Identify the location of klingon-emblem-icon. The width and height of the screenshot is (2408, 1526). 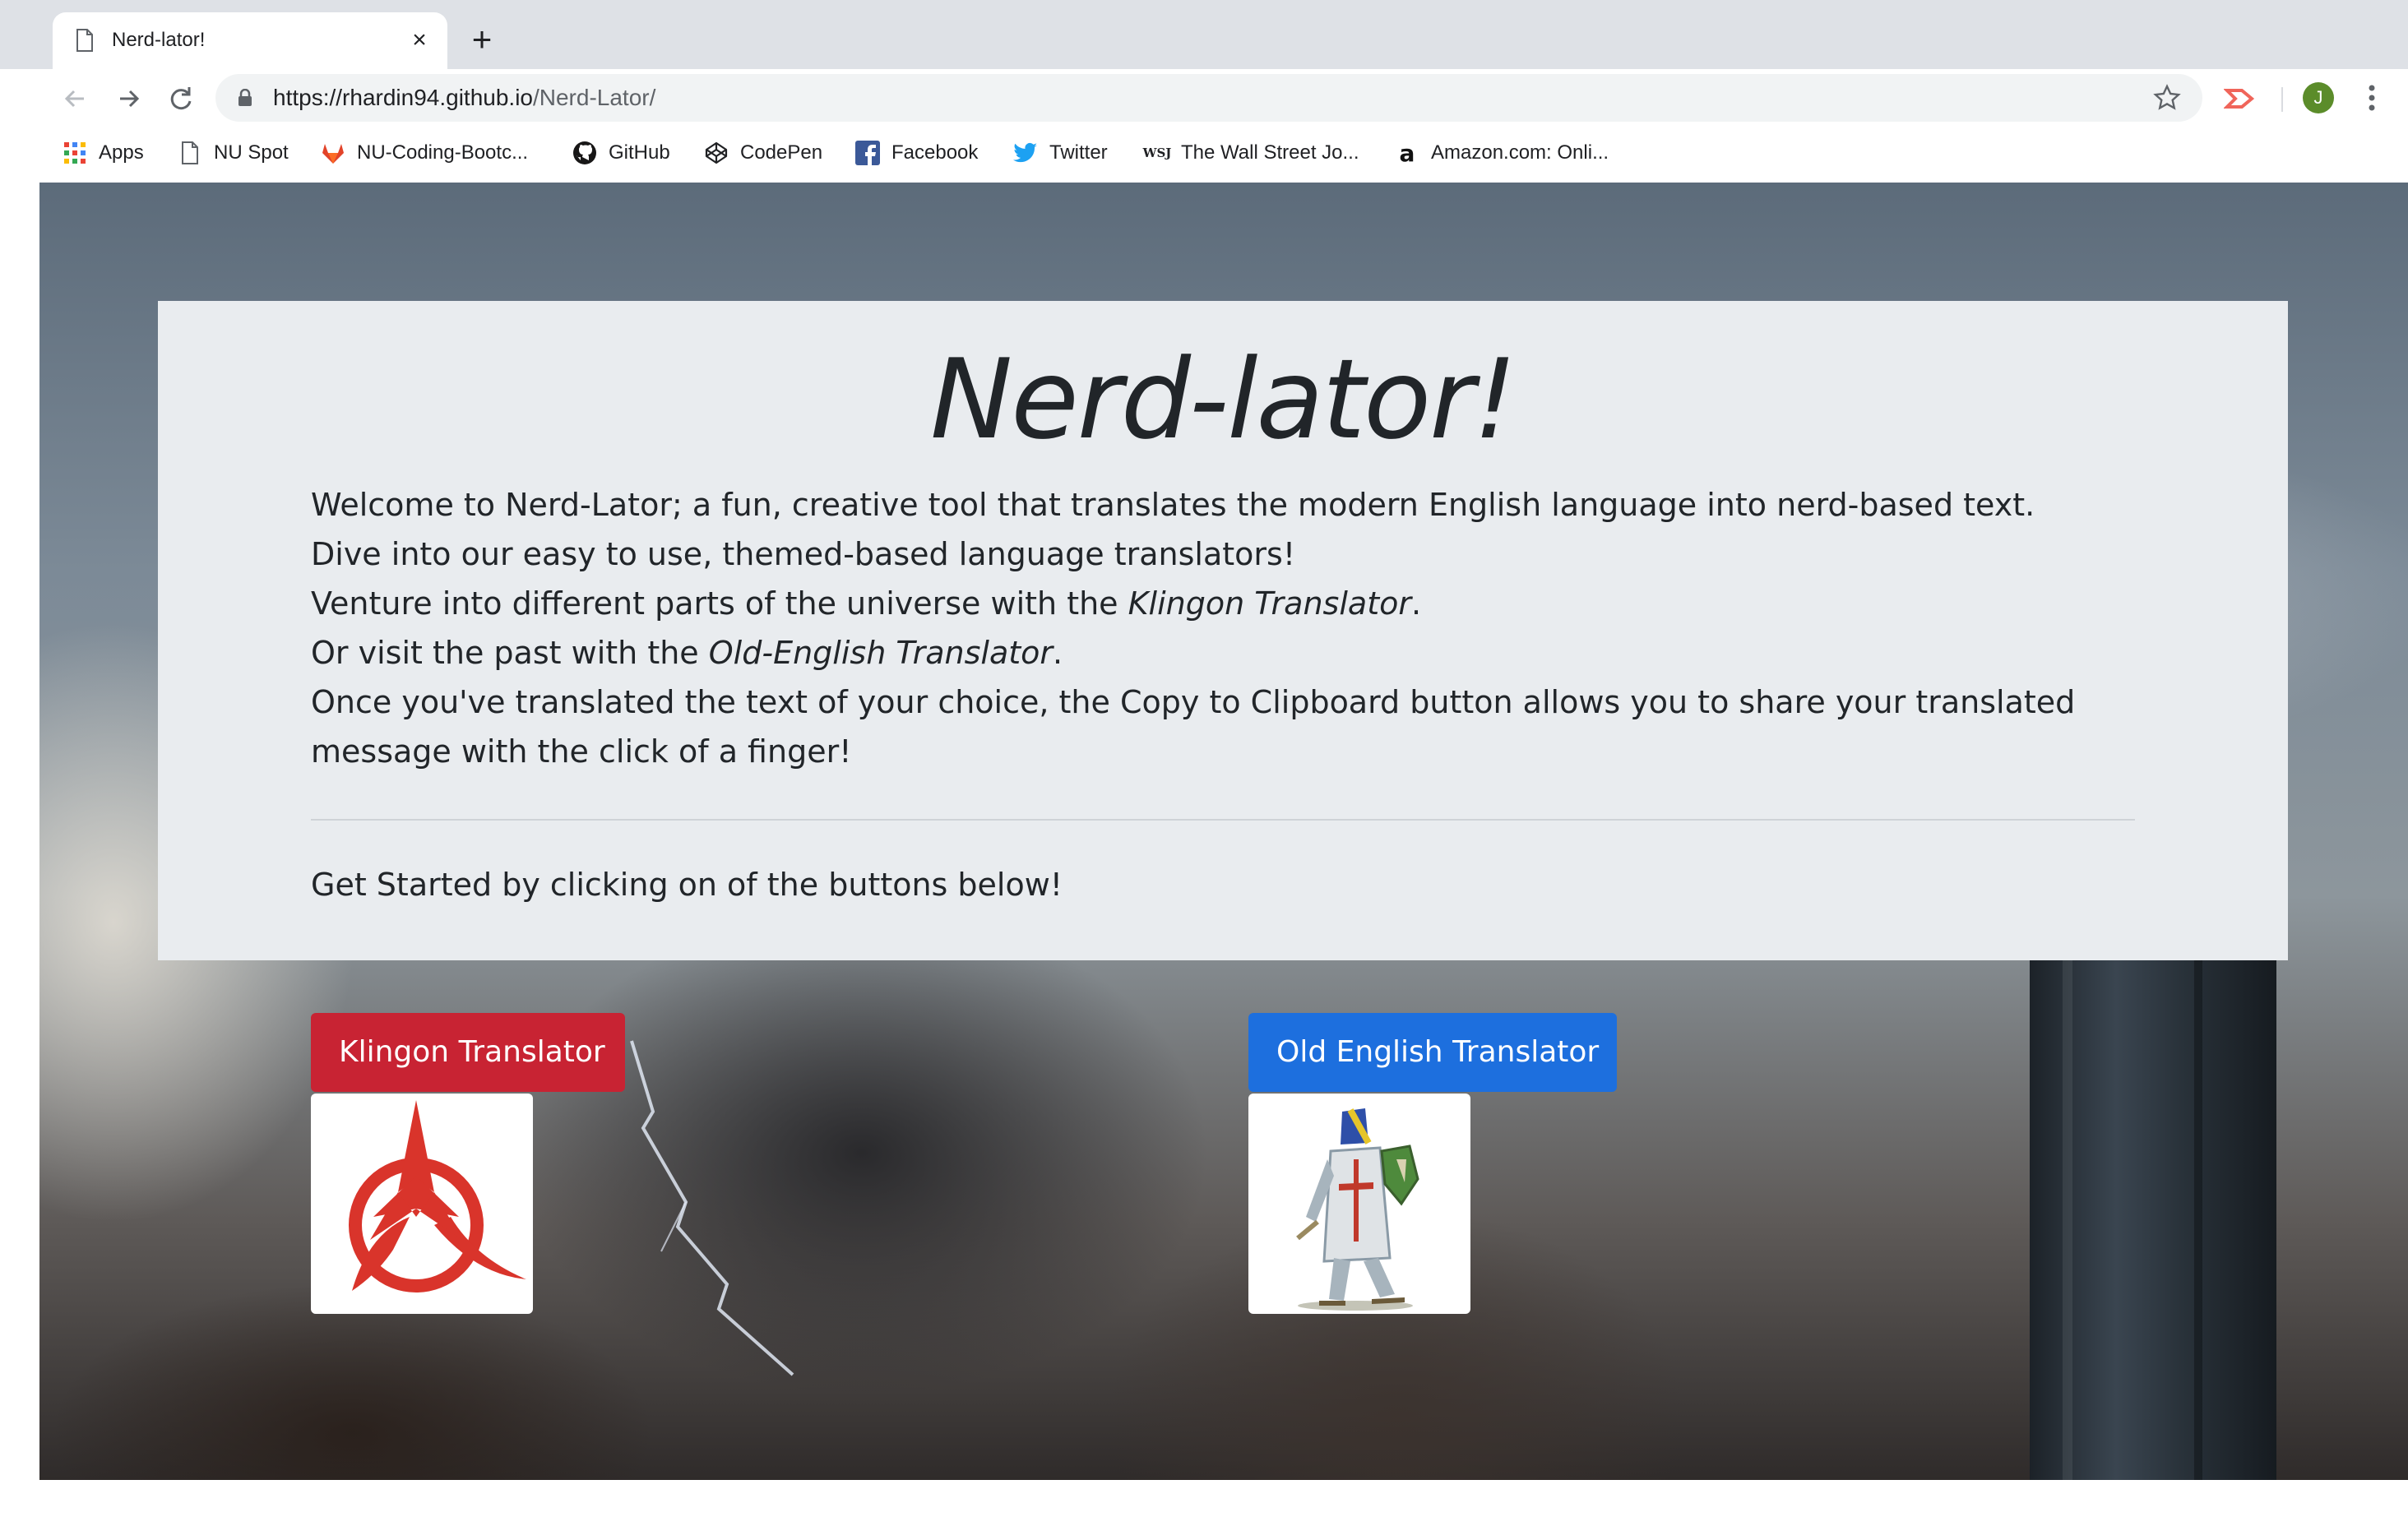
(437, 1196).